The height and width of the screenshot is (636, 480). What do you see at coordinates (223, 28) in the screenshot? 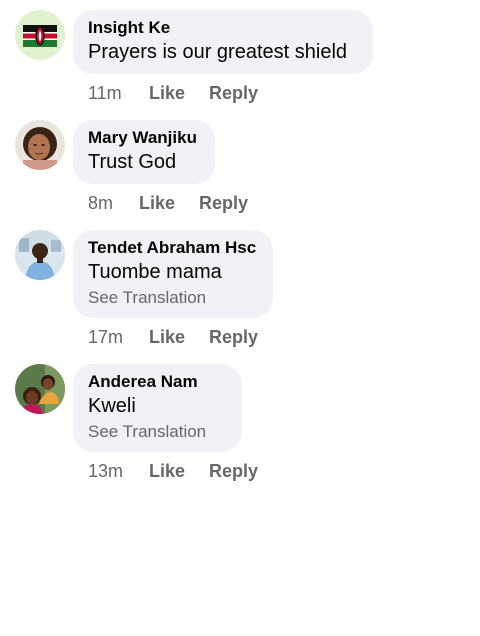
I see `comment-author: Insight Ke` at bounding box center [223, 28].